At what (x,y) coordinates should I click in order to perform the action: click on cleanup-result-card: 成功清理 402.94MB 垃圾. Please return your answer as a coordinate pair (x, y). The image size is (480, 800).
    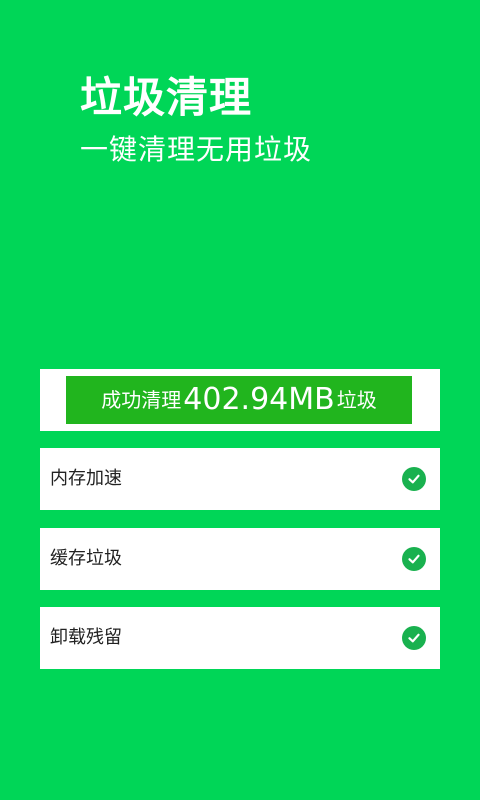
    Looking at the image, I should click on (240, 400).